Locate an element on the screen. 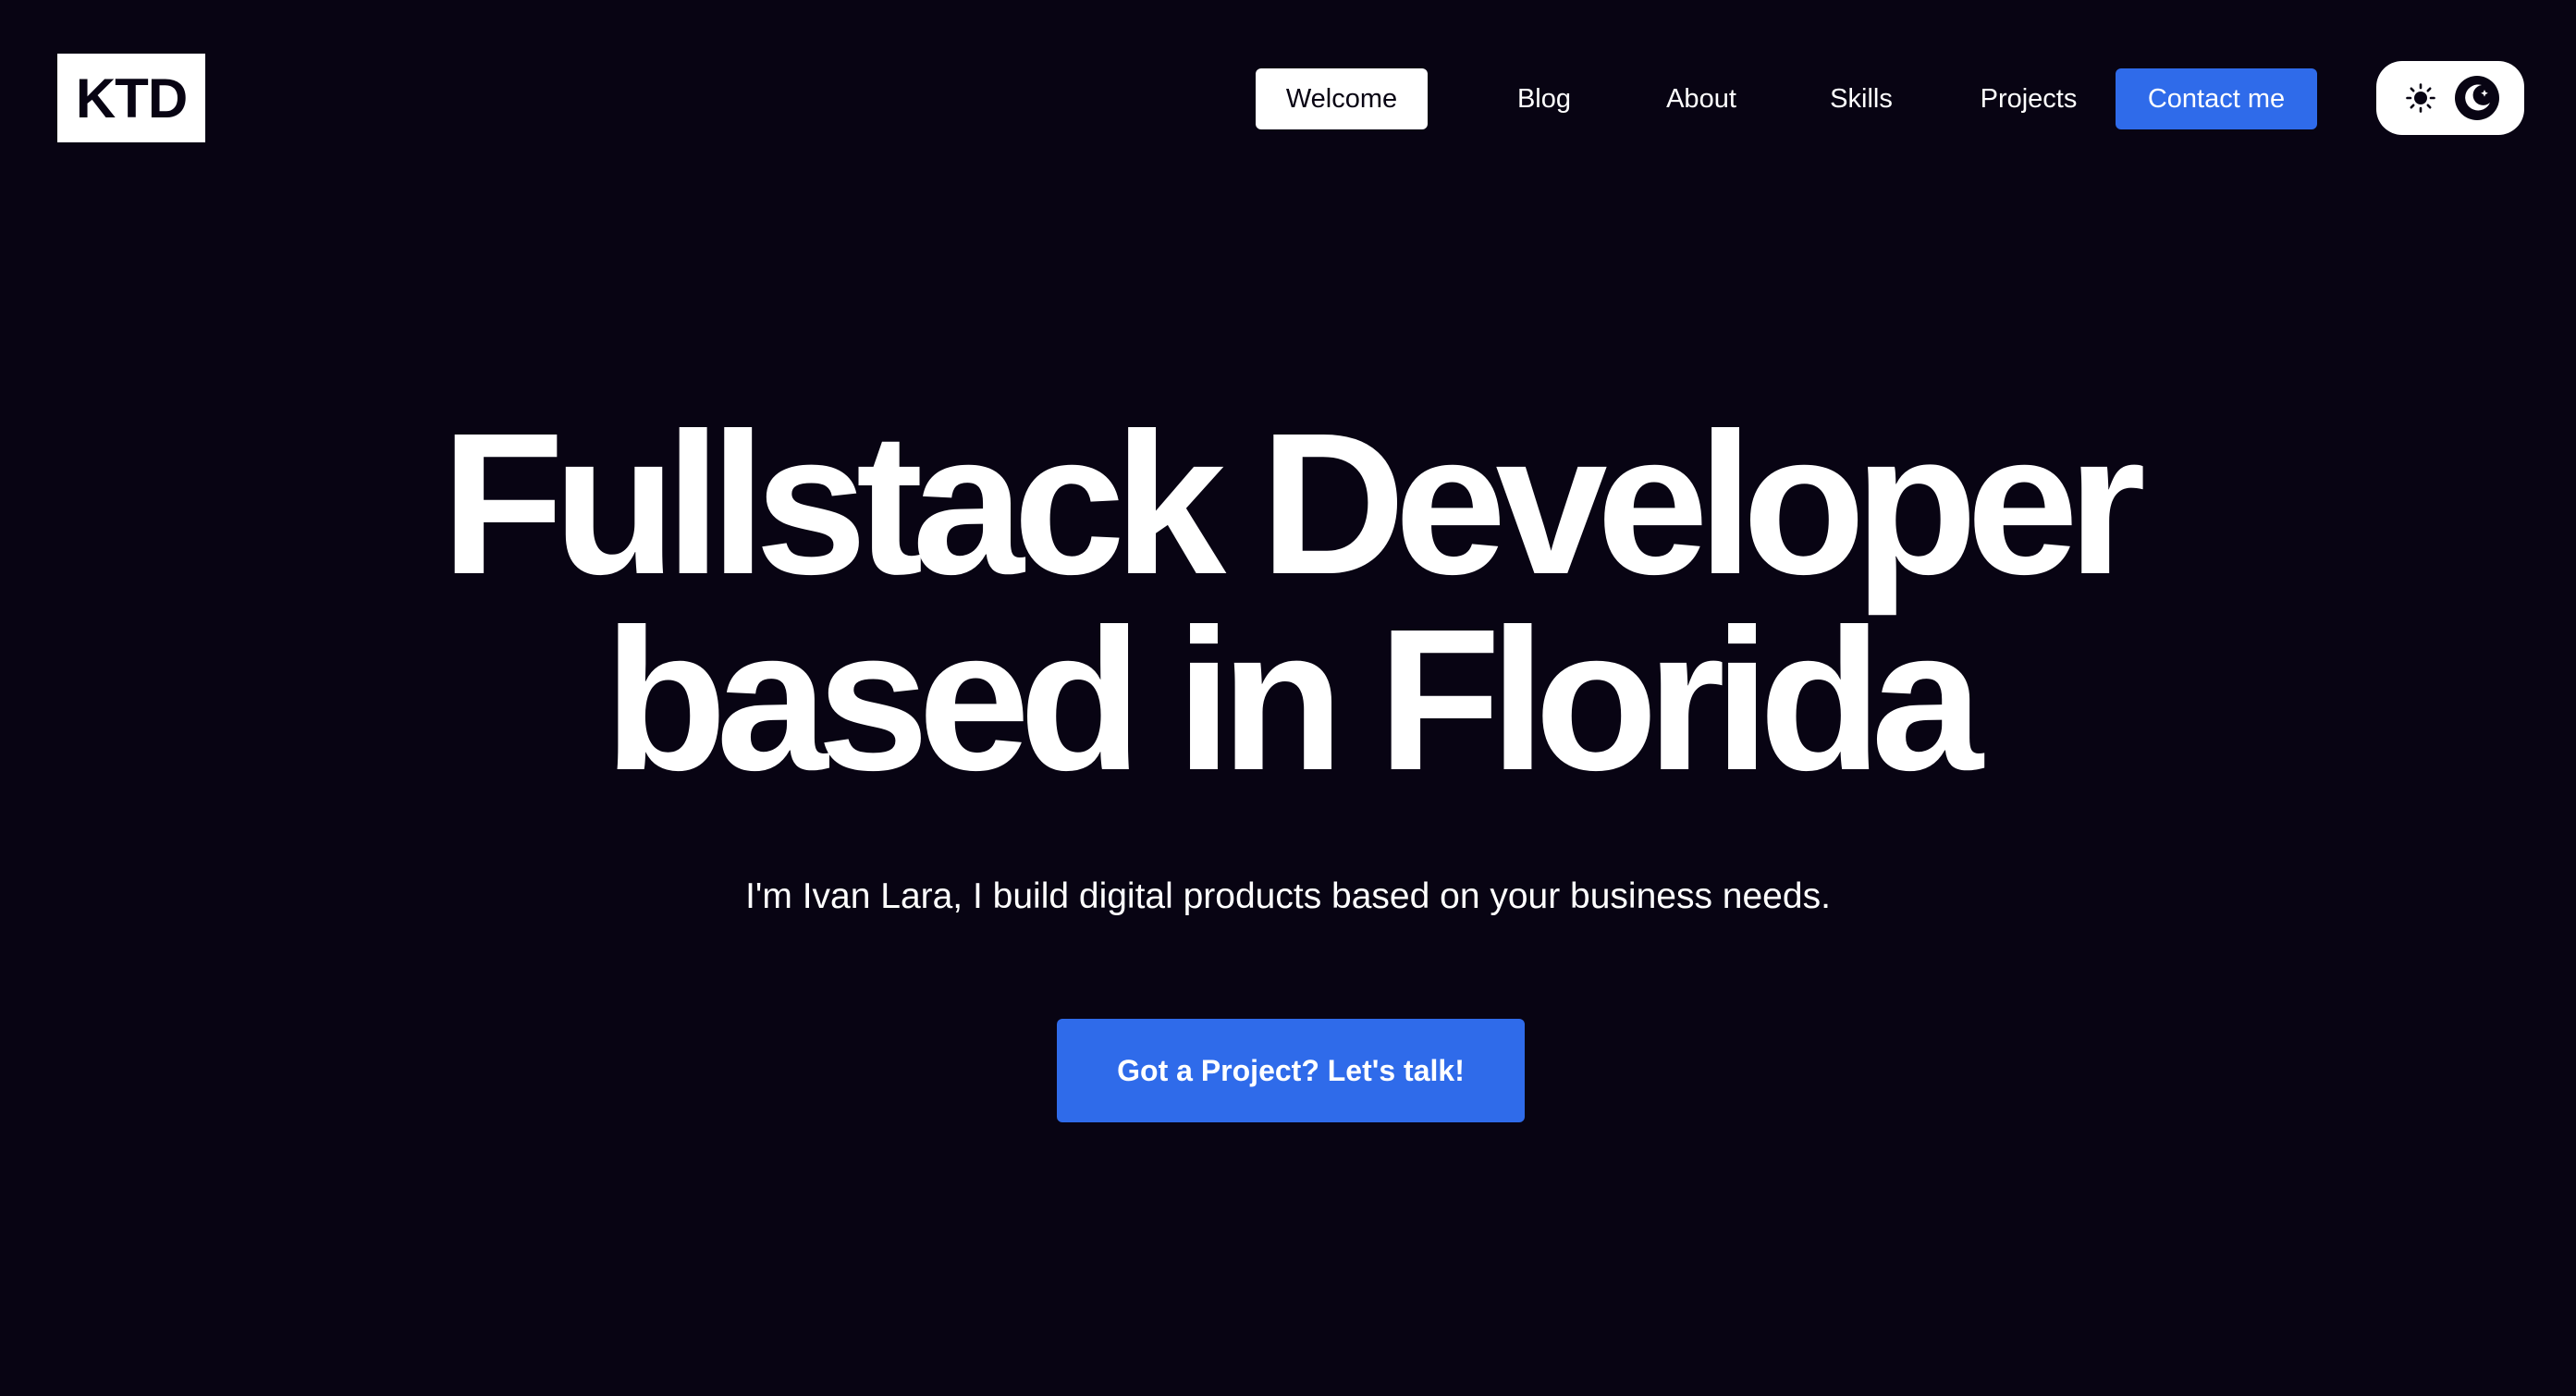 The height and width of the screenshot is (1396, 2576). nav-blog: Blog is located at coordinates (1544, 98).